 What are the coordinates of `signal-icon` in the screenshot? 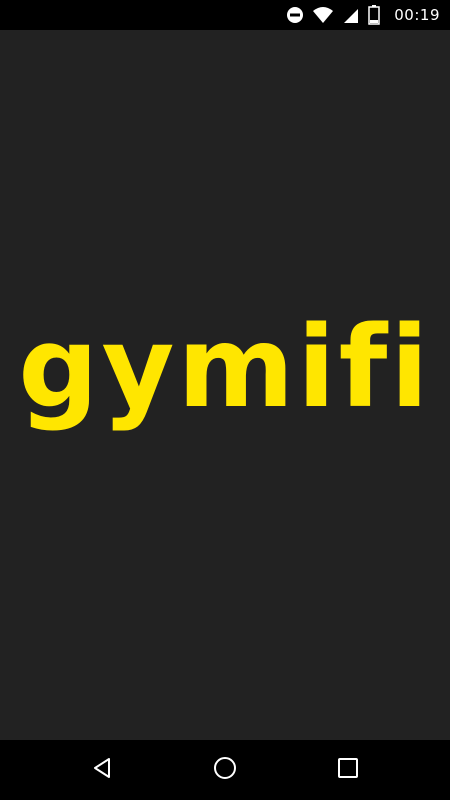 It's located at (351, 15).